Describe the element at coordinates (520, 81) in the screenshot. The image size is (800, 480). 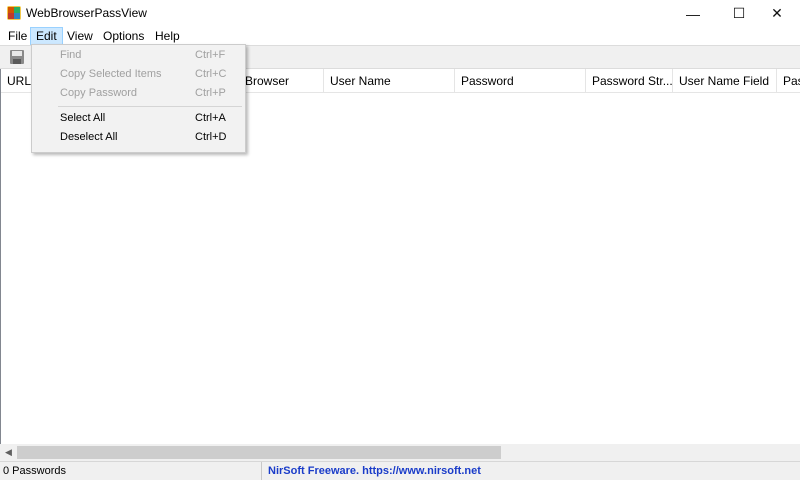
I see `column-header-password: Password` at that location.